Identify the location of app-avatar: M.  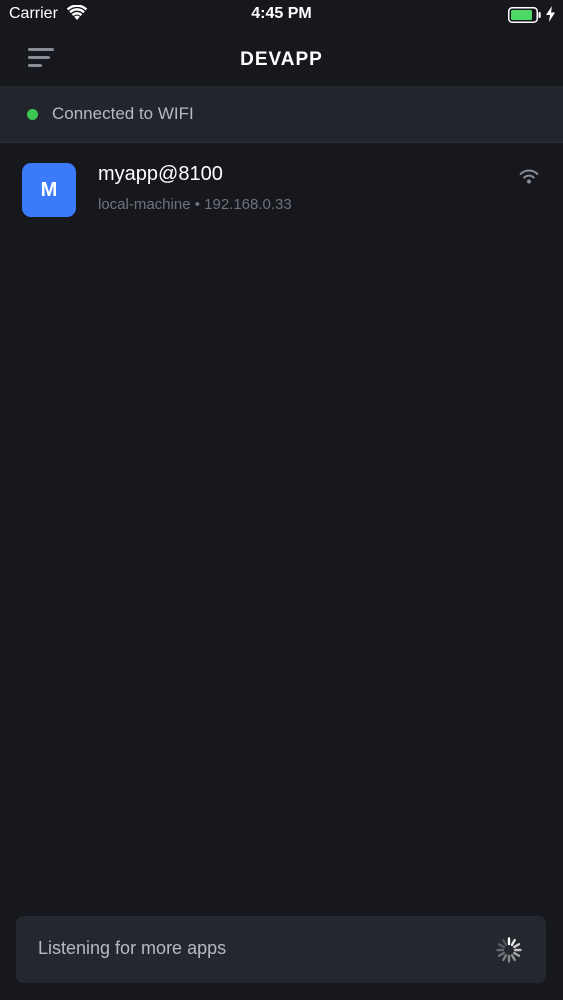
(49, 190).